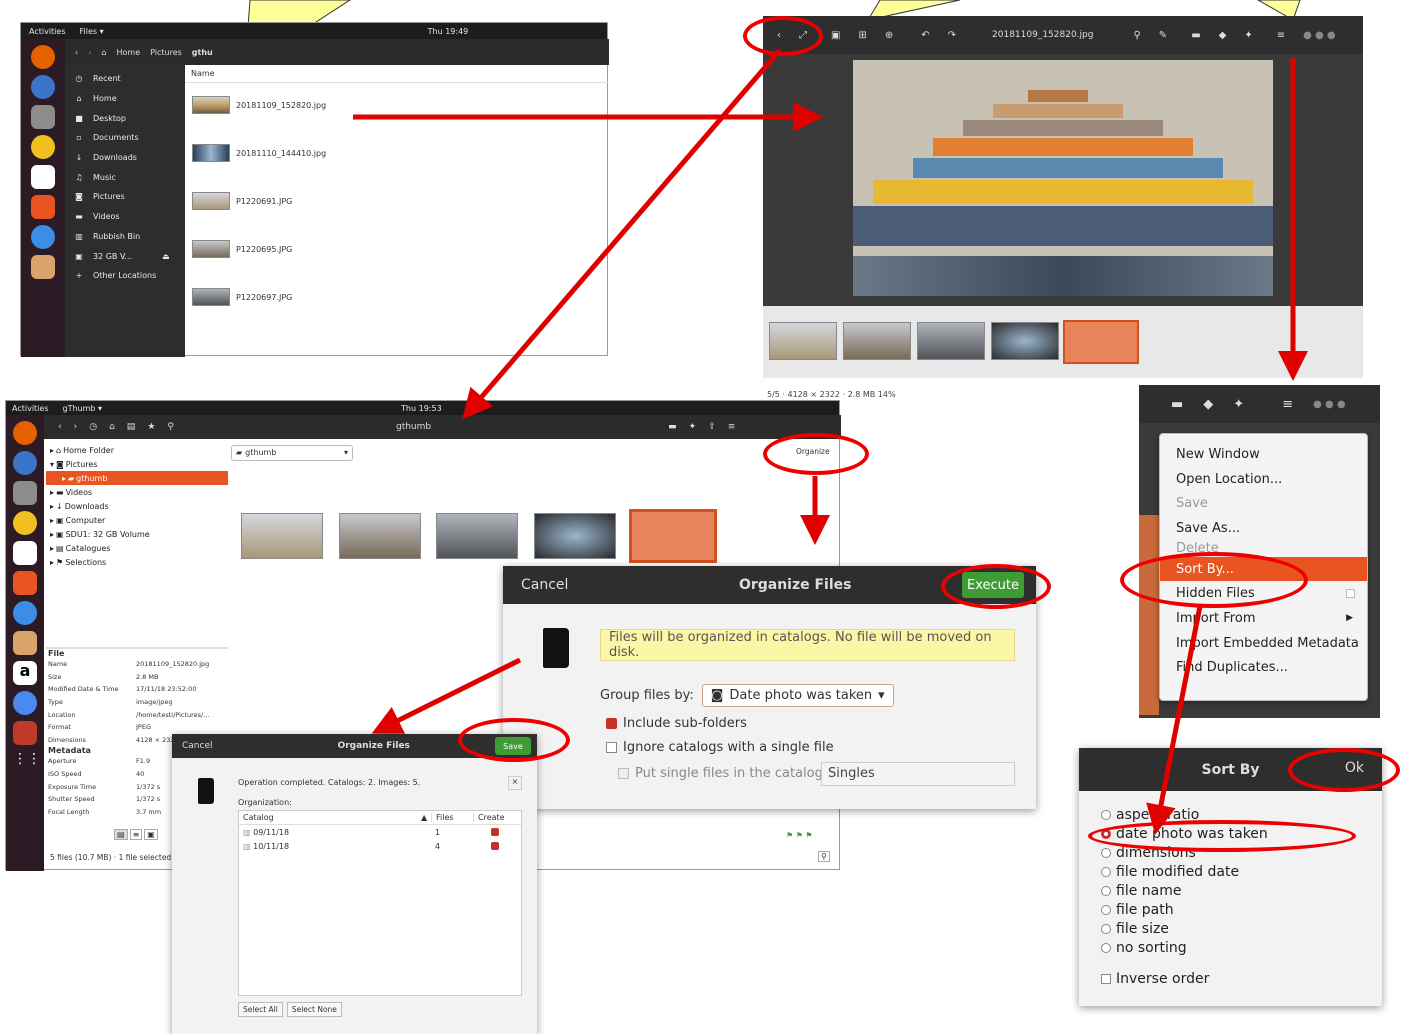 This screenshot has width=1407, height=1034. I want to click on table-row: ▥ 10/11/18 4, so click(380, 846).